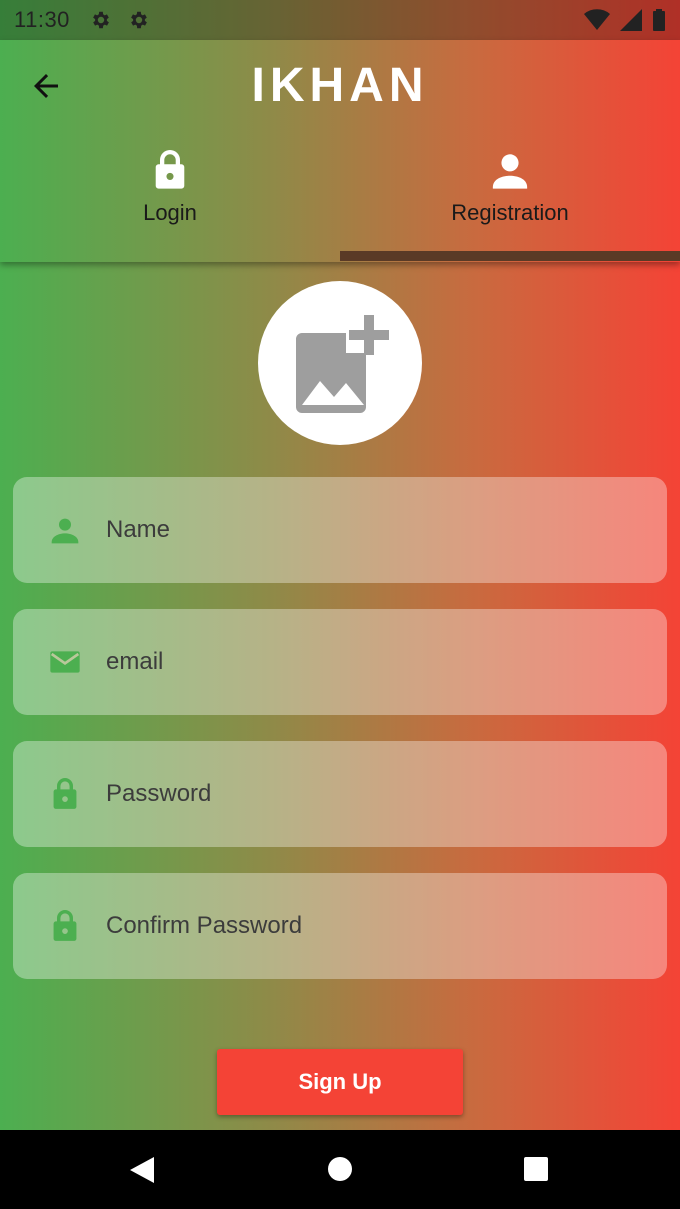 Image resolution: width=680 pixels, height=1209 pixels. I want to click on confirm-password-field: Confirm Password, so click(340, 926).